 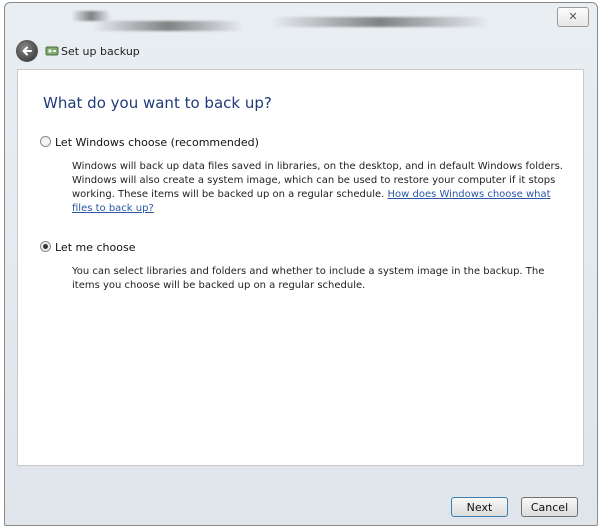 What do you see at coordinates (45, 246) in the screenshot?
I see `radio-checked-icon` at bounding box center [45, 246].